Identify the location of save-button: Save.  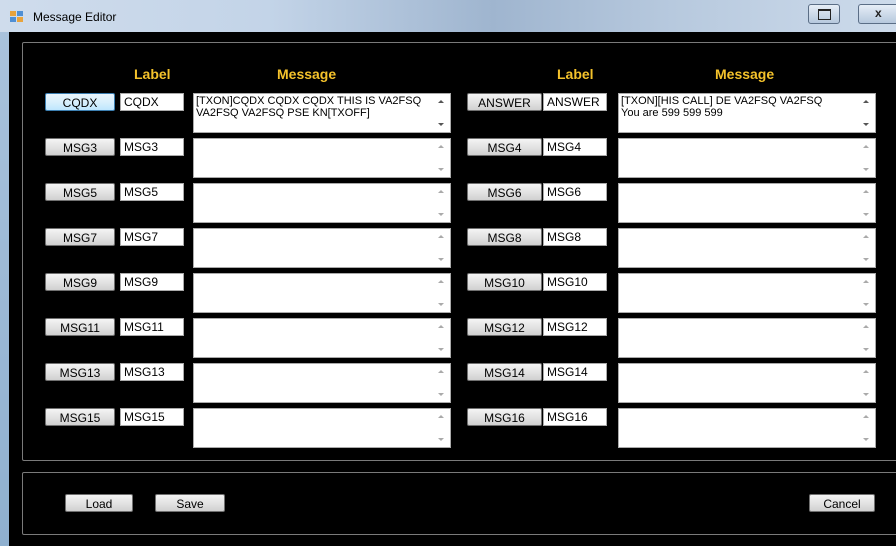
(190, 503).